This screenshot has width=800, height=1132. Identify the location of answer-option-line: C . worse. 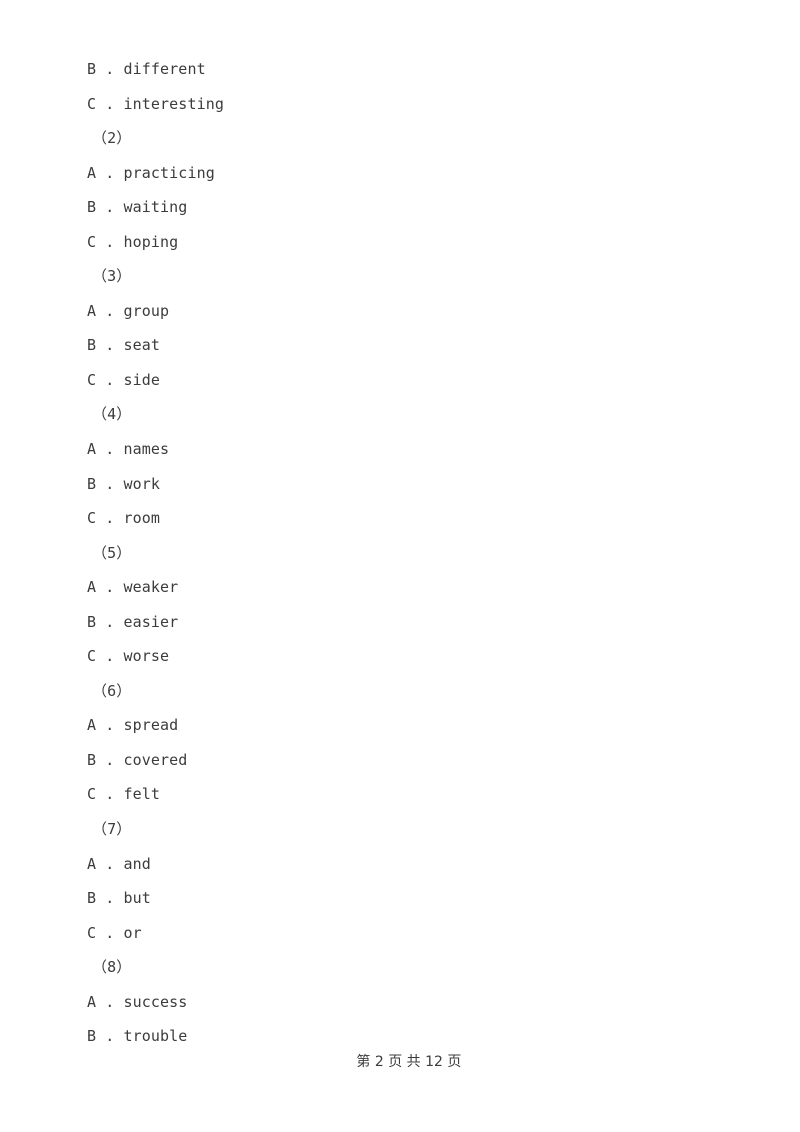
(128, 656).